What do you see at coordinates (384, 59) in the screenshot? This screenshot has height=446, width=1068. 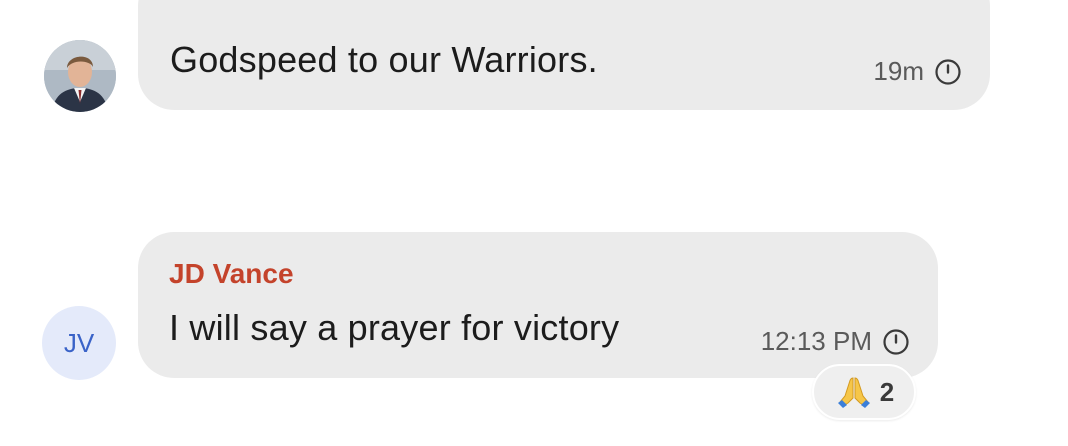 I see `message-text: Godspeed to our Warriors.` at bounding box center [384, 59].